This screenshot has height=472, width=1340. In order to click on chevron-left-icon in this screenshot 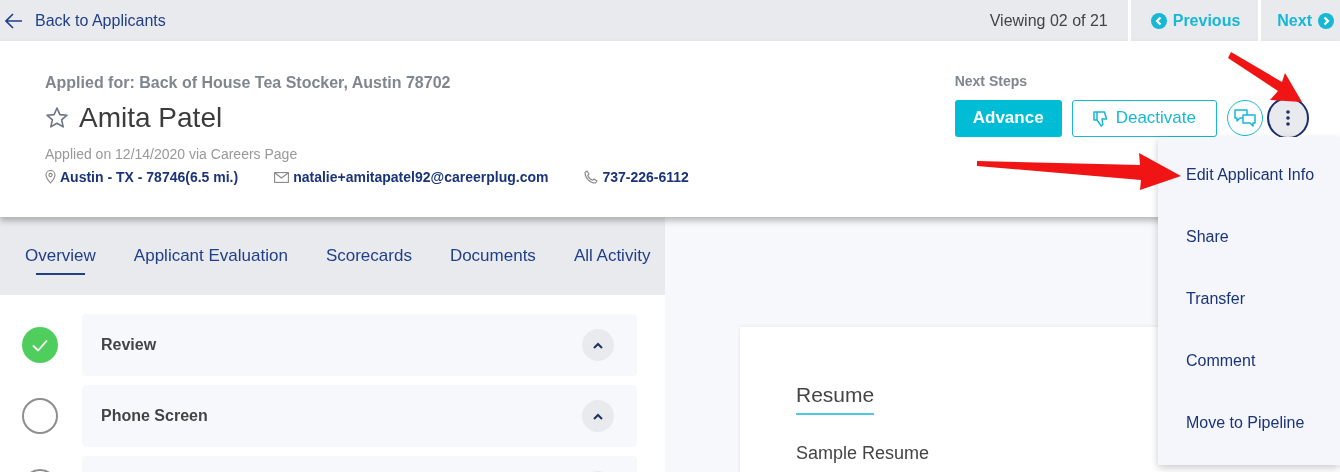, I will do `click(1158, 20)`.